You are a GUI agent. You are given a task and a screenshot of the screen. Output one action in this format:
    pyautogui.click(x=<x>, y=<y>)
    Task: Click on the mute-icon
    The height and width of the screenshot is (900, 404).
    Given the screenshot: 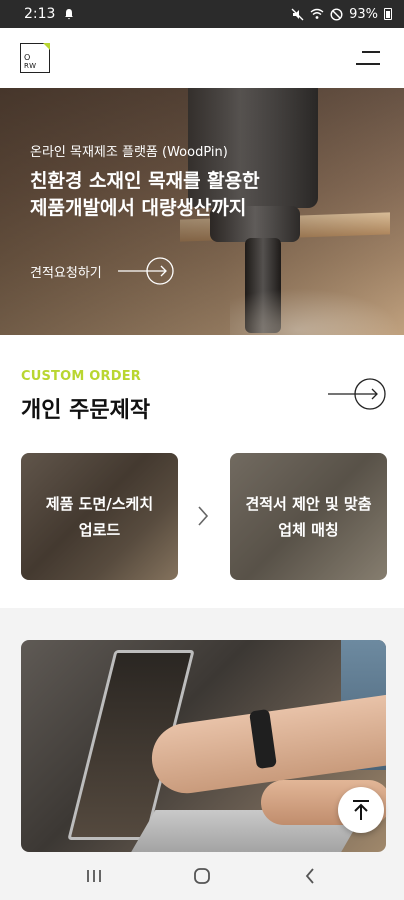 What is the action you would take?
    pyautogui.click(x=297, y=14)
    